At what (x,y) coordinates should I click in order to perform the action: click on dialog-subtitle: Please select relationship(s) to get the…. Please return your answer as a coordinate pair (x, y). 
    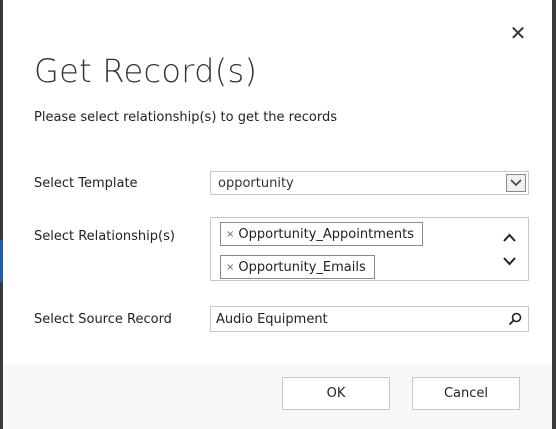
    Looking at the image, I should click on (185, 117).